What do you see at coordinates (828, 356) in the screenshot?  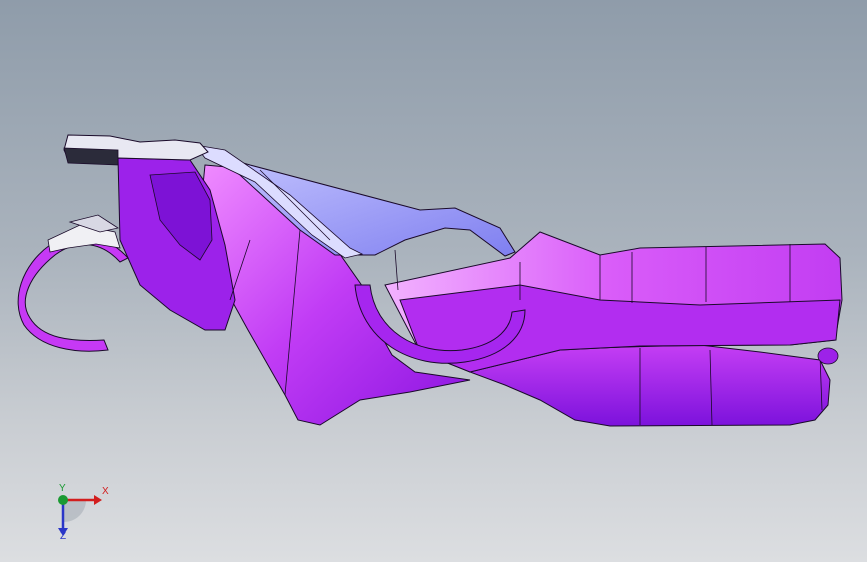 I see `right-end-boss` at bounding box center [828, 356].